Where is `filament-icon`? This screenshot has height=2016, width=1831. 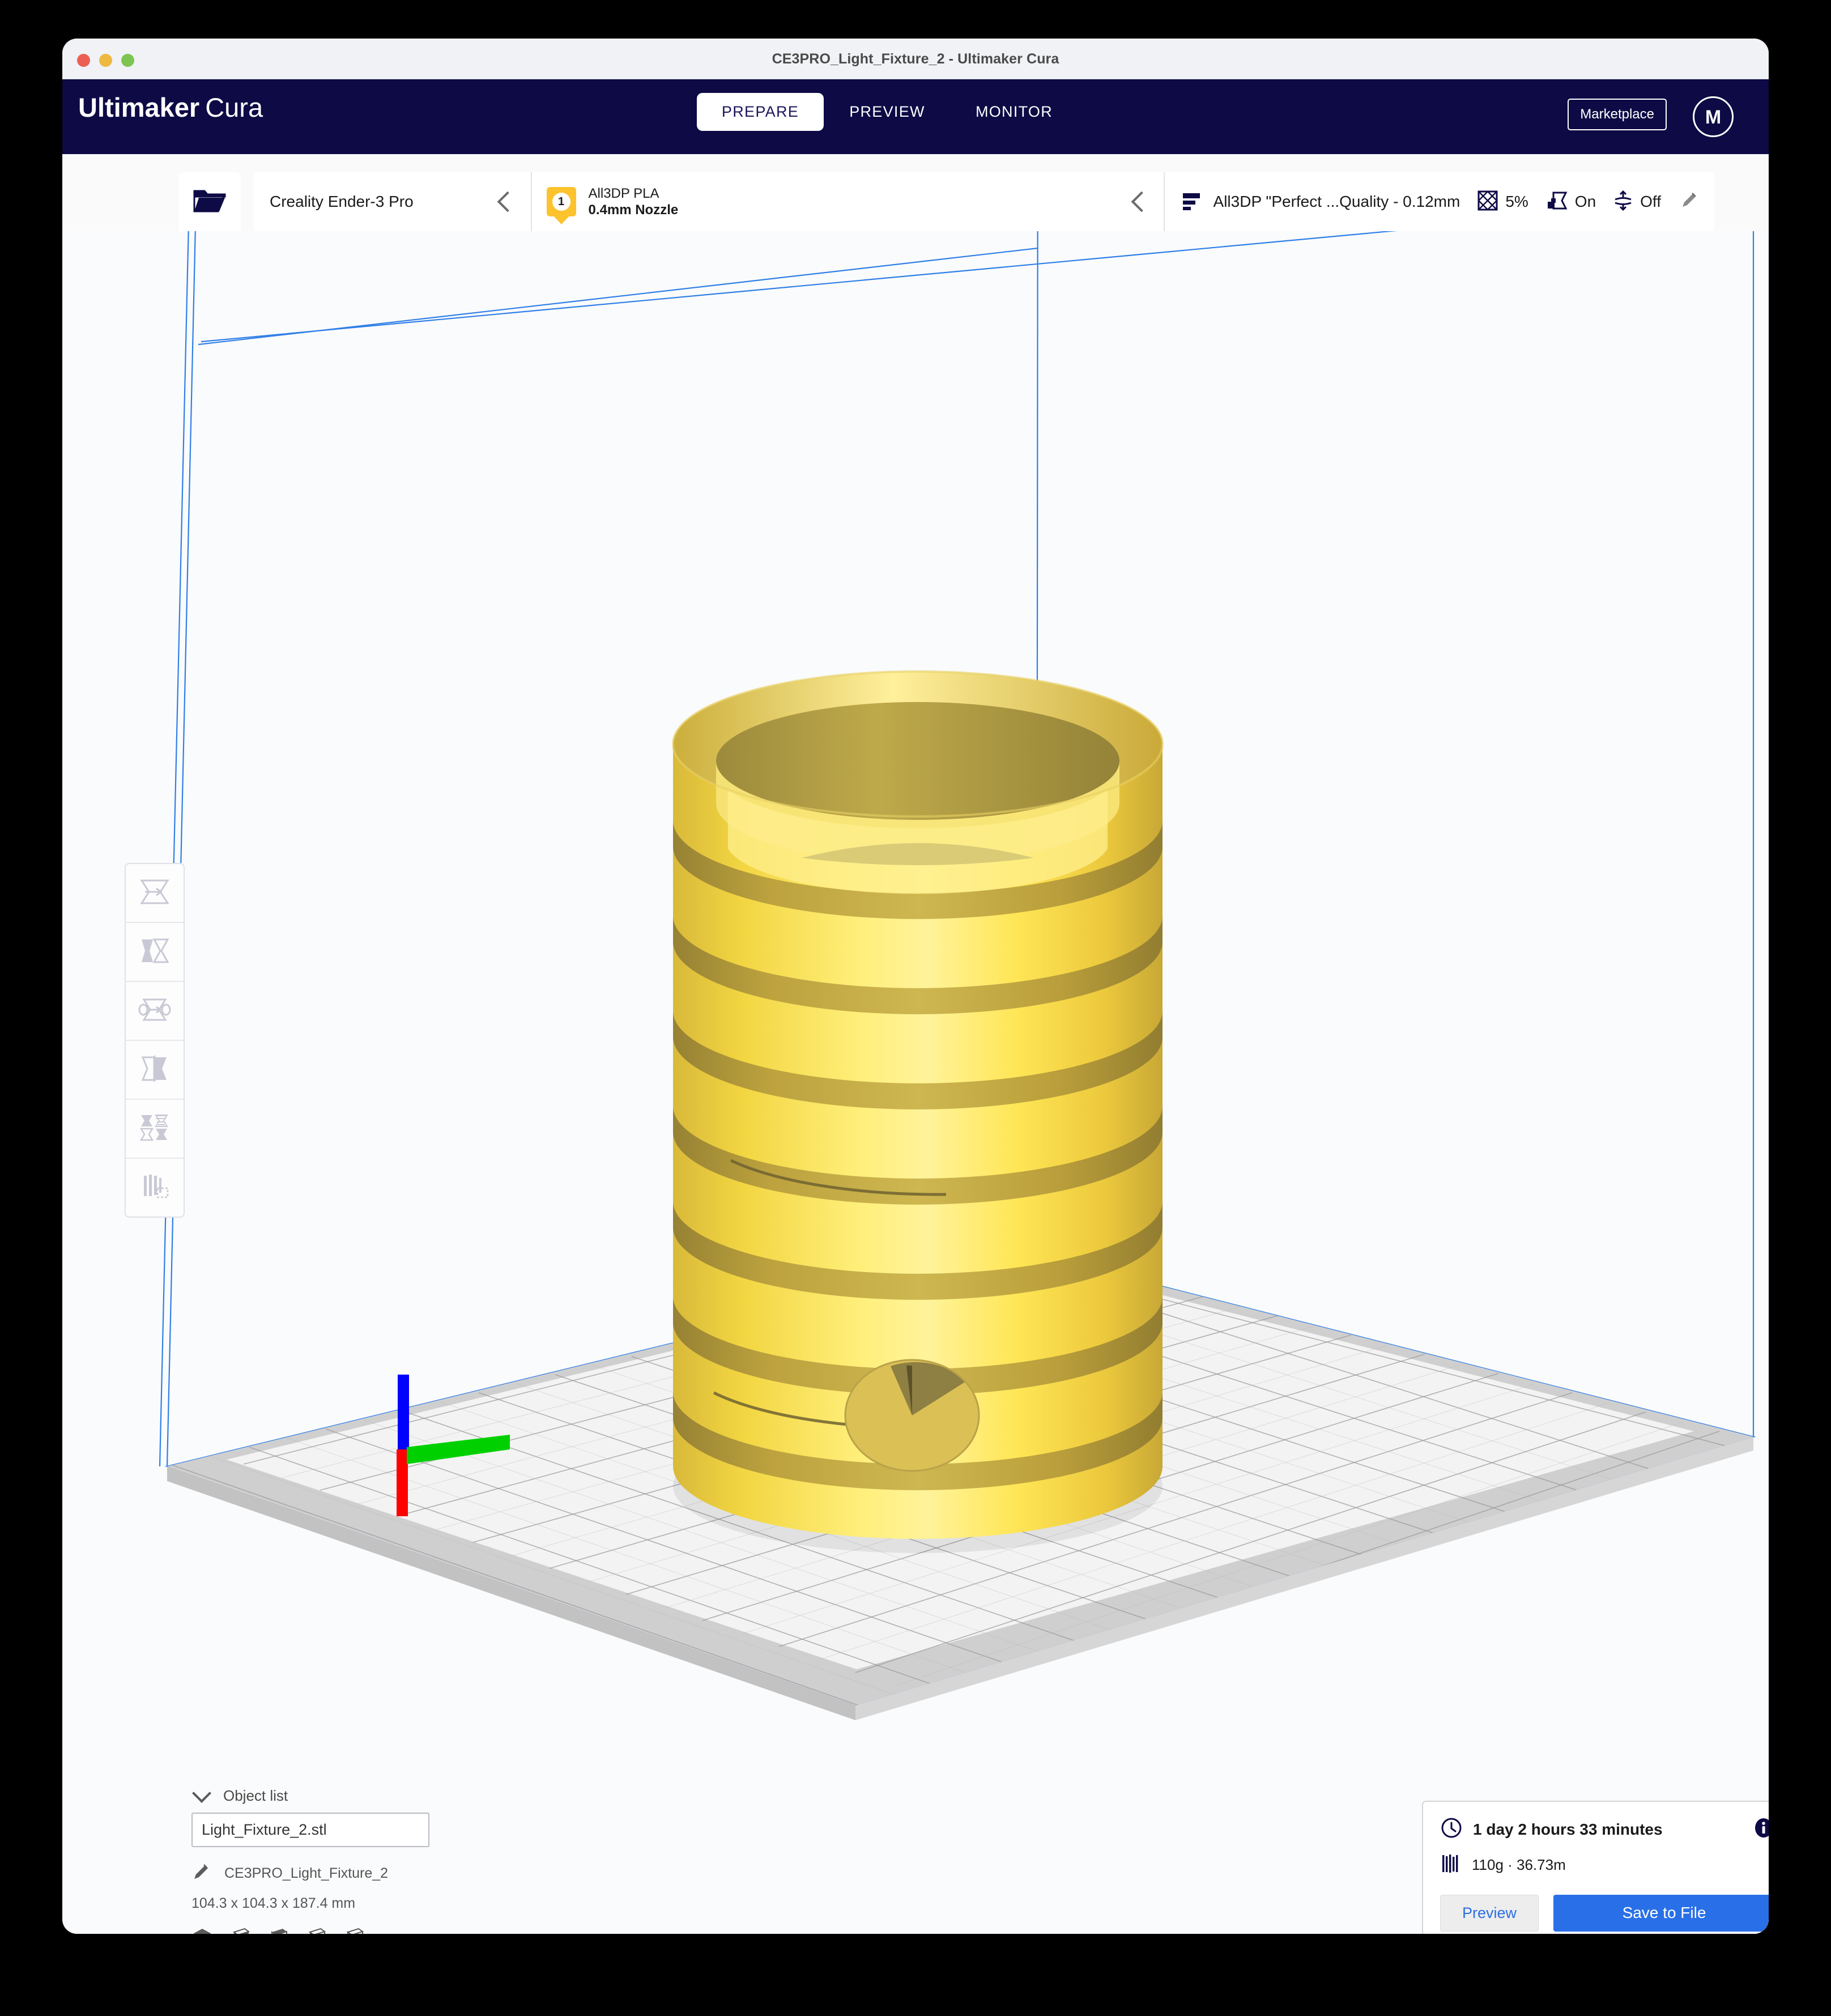 filament-icon is located at coordinates (1451, 1865).